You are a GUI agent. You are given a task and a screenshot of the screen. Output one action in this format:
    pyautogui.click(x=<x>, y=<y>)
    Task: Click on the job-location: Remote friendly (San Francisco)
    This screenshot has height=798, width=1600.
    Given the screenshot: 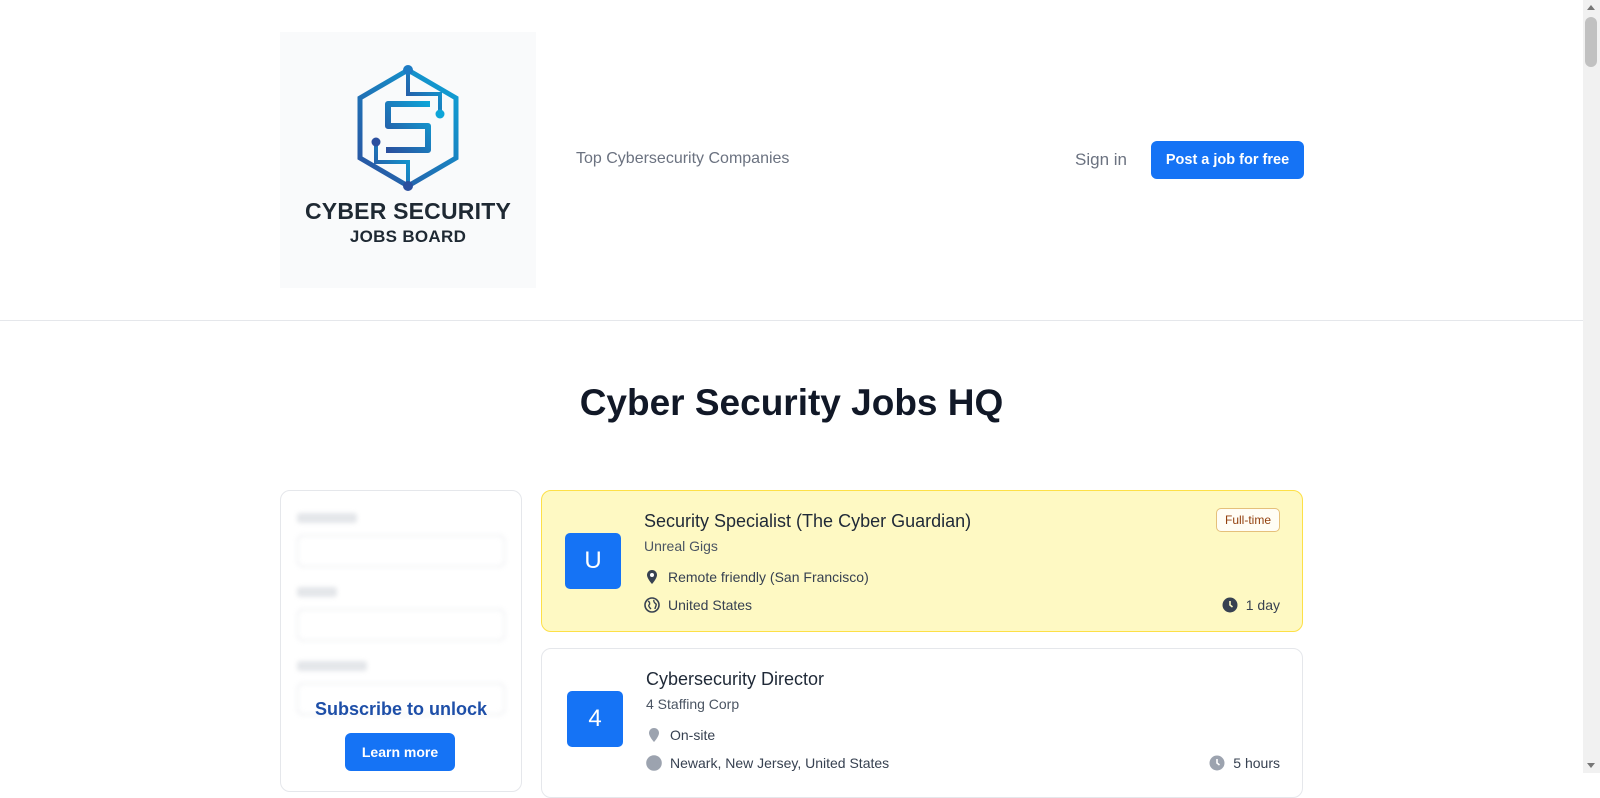 What is the action you would take?
    pyautogui.click(x=768, y=577)
    